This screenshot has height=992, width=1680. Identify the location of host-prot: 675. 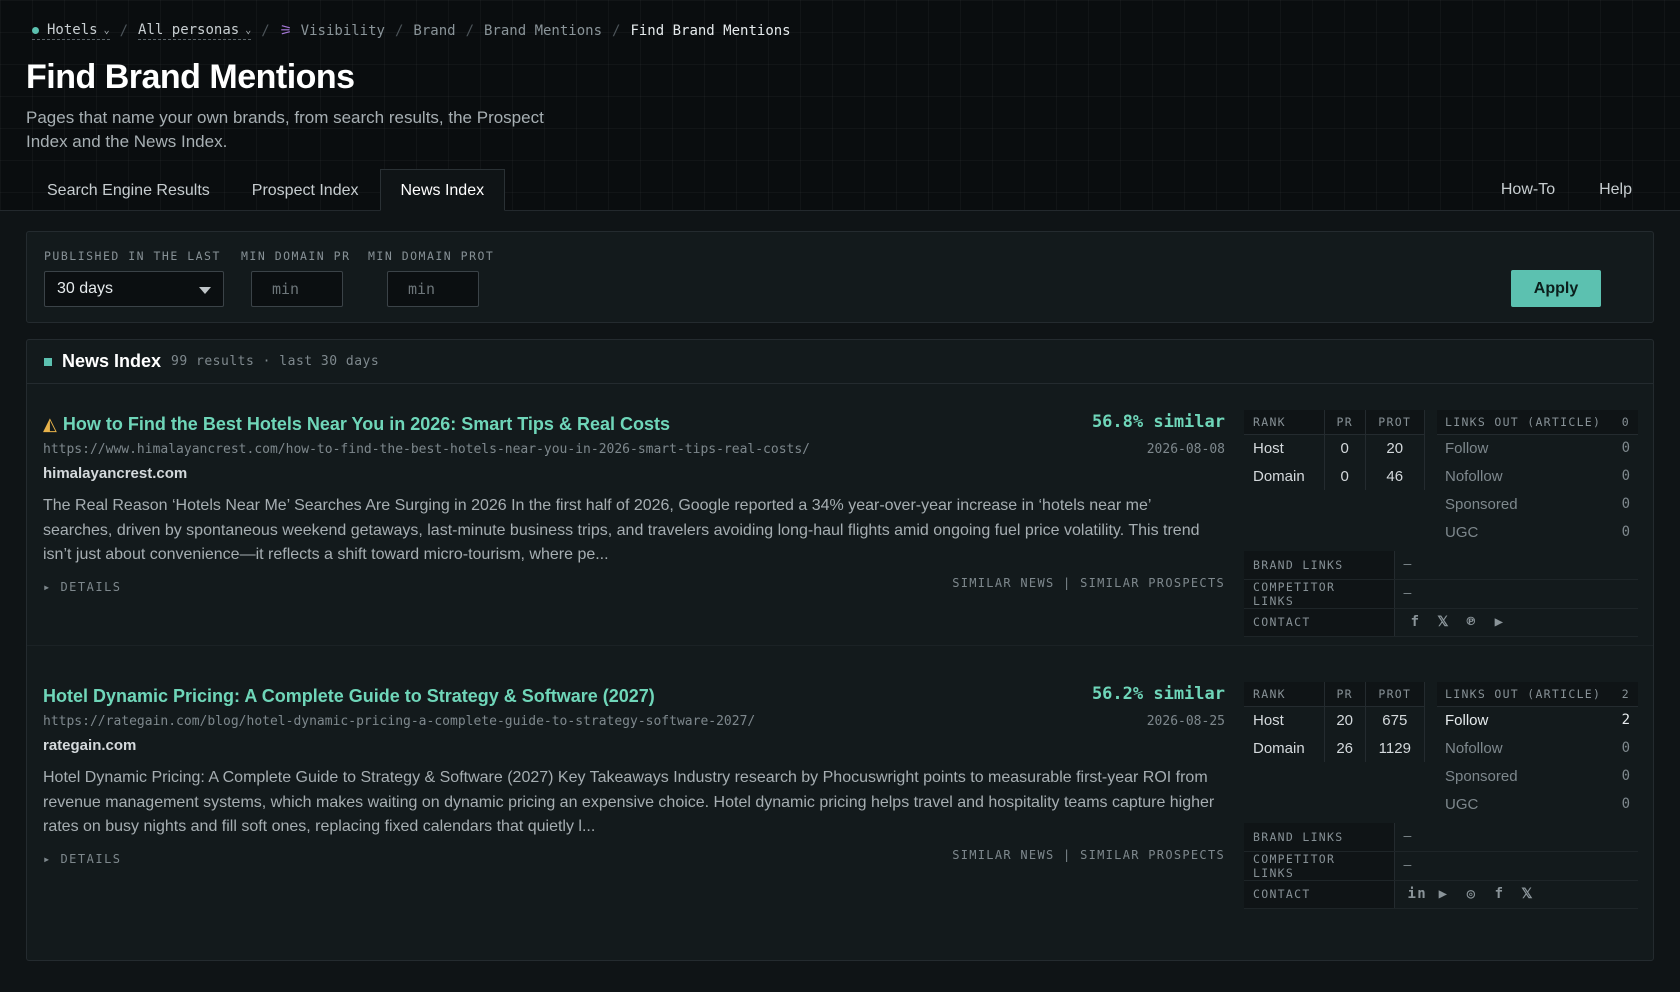
(1395, 720).